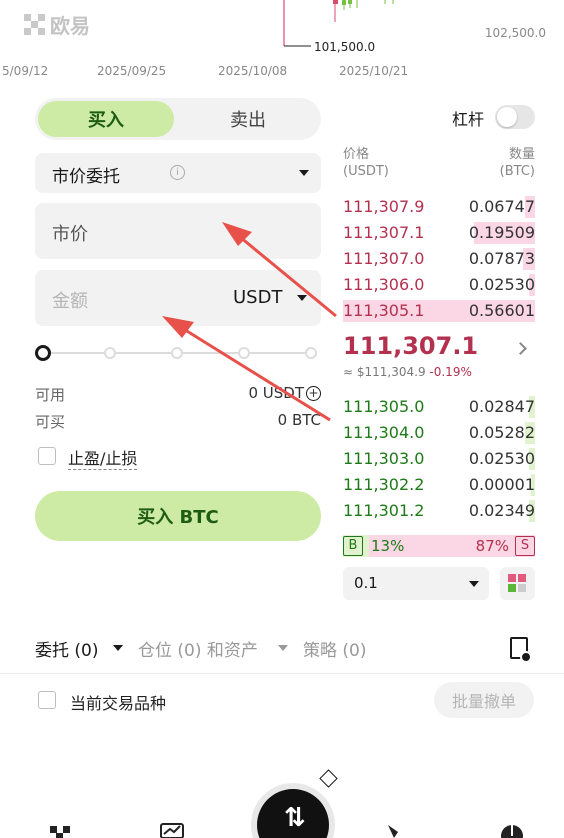 This screenshot has width=564, height=838. I want to click on add-funds-icon: +, so click(313, 393).